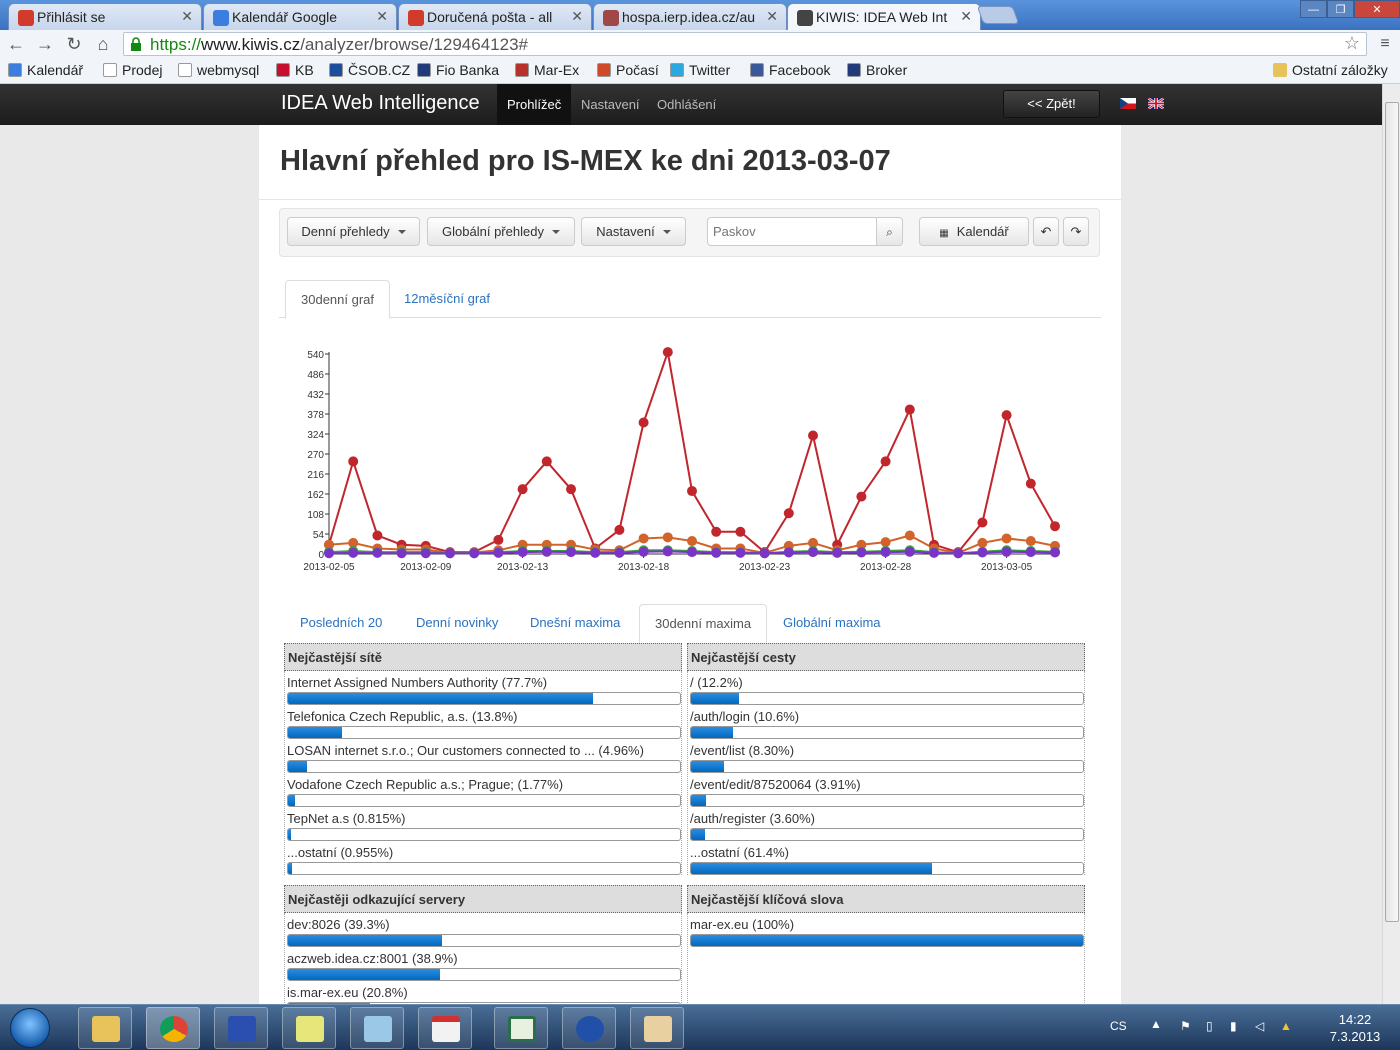 This screenshot has height=1050, width=1400. Describe the element at coordinates (369, 70) in the screenshot. I see `bookmark-item: ČSOB.CZ` at that location.